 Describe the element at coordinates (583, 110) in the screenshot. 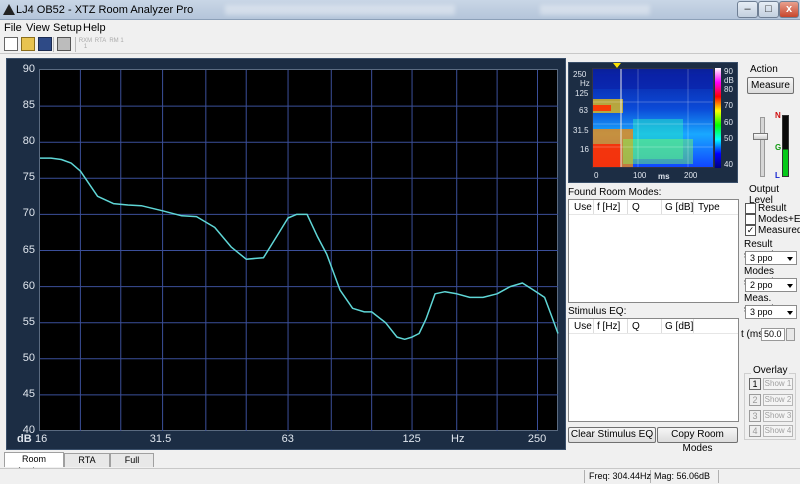

I see `spectro-y-label: 63` at that location.